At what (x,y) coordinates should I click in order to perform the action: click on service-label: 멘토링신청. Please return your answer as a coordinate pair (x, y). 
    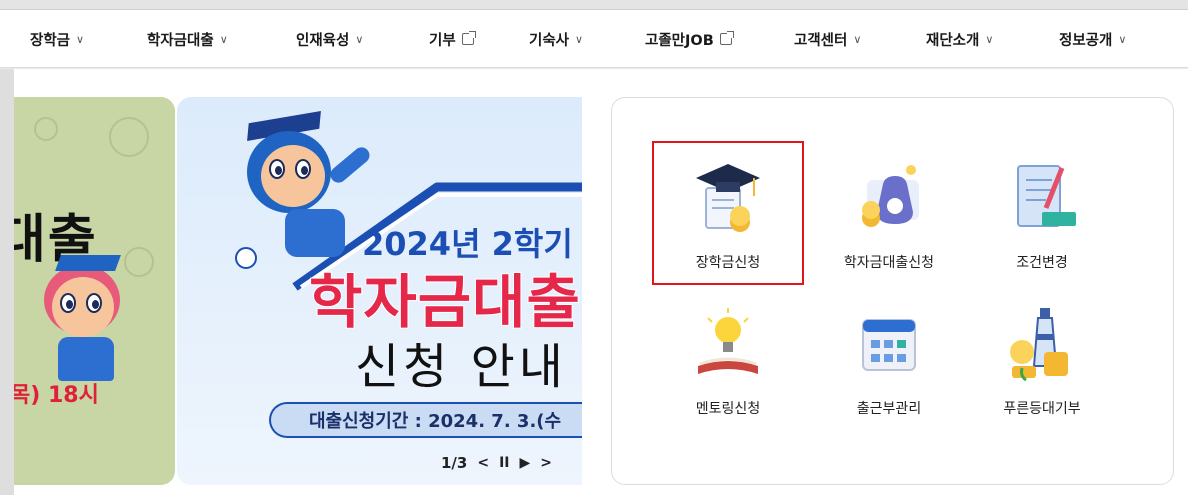
    Looking at the image, I should click on (728, 409).